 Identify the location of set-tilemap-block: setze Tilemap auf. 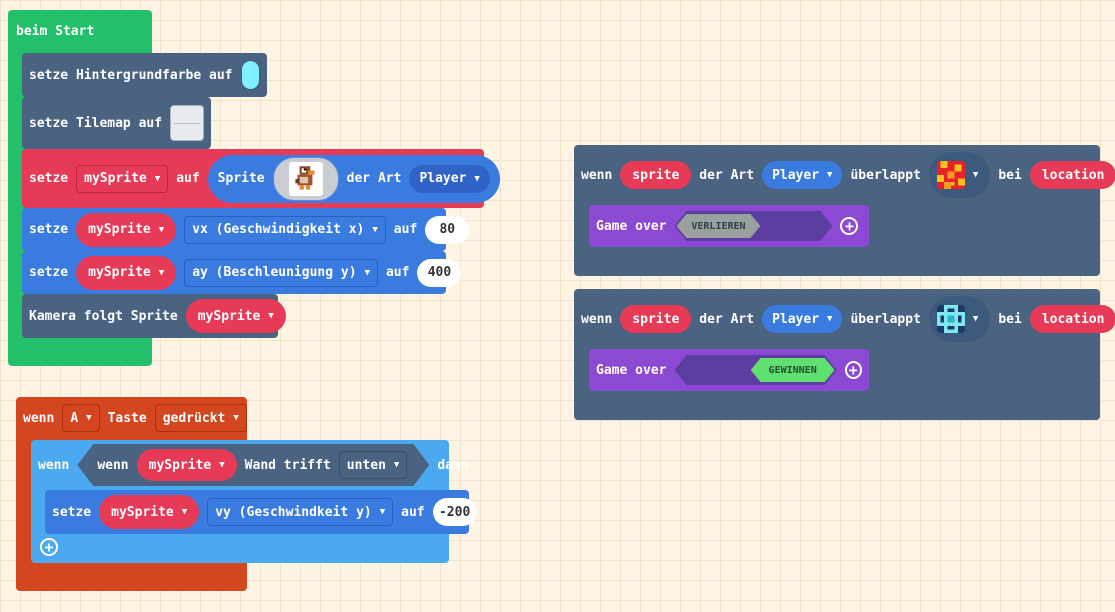
(116, 123).